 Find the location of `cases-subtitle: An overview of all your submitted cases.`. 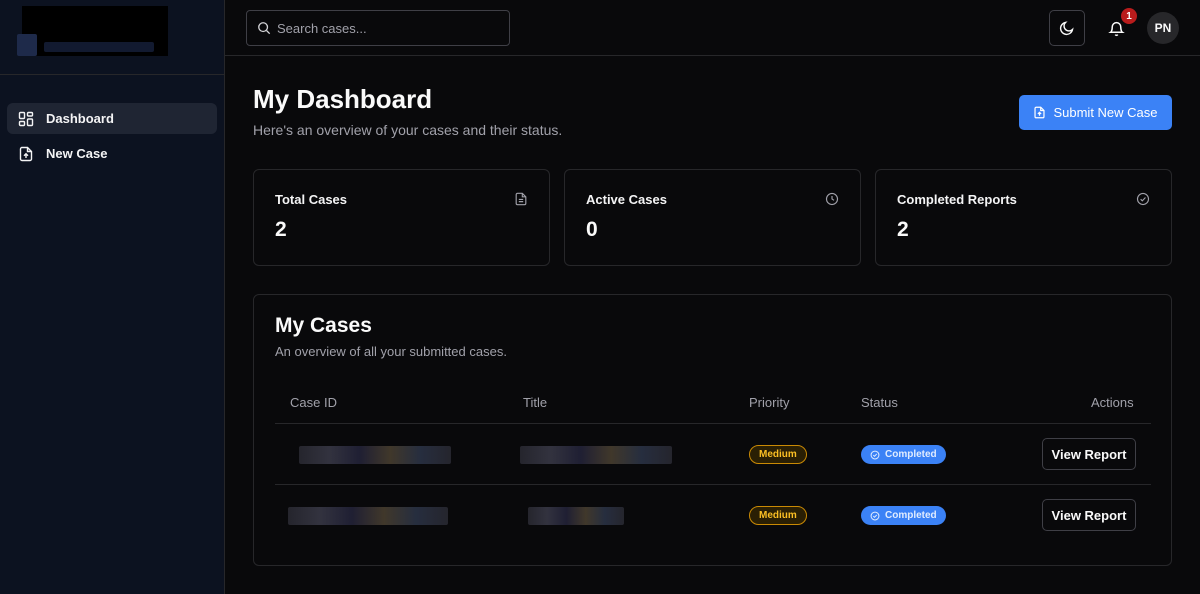

cases-subtitle: An overview of all your submitted cases. is located at coordinates (391, 351).